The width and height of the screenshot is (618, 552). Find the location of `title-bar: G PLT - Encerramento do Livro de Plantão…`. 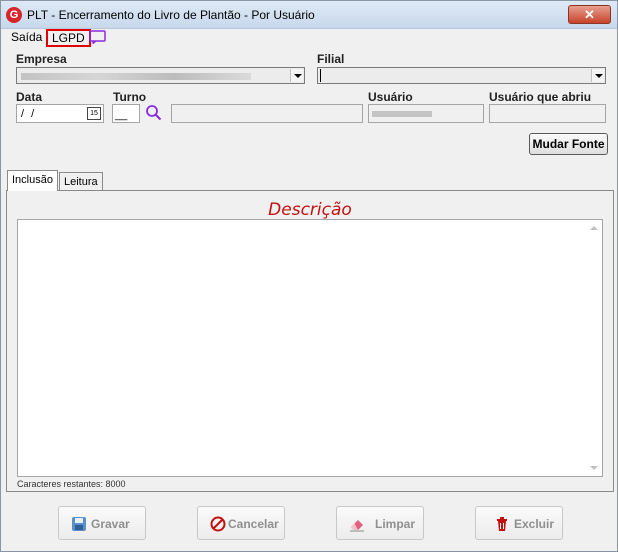

title-bar: G PLT - Encerramento do Livro de Plantão… is located at coordinates (309, 15).